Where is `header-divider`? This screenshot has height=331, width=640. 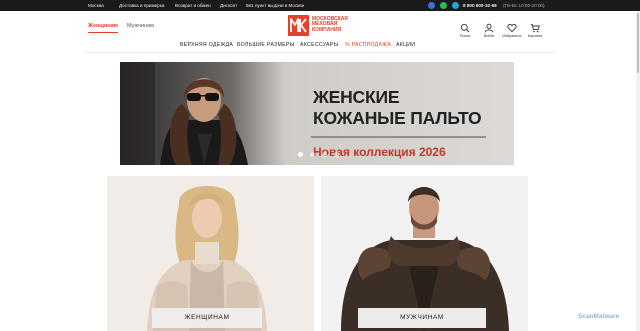
header-divider is located at coordinates (319, 52).